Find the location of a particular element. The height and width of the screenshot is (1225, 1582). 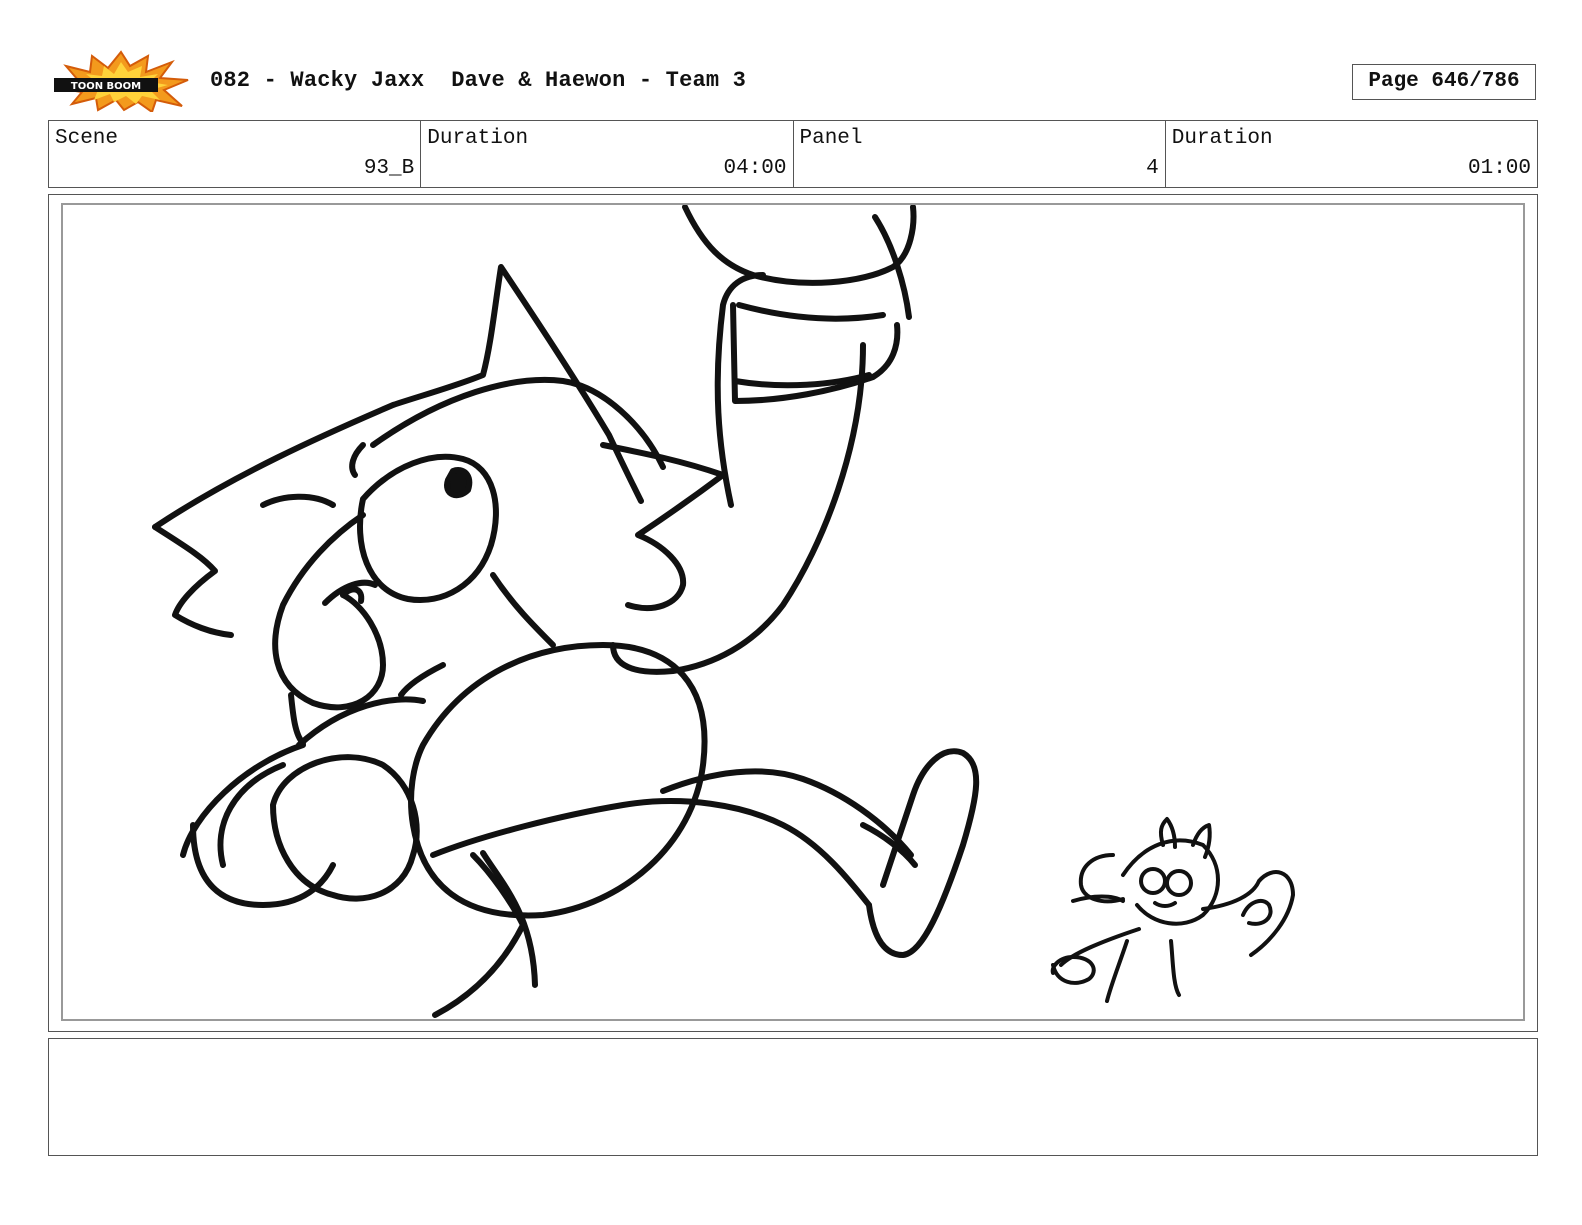

scene-duration-value: 04:00 is located at coordinates (755, 168).